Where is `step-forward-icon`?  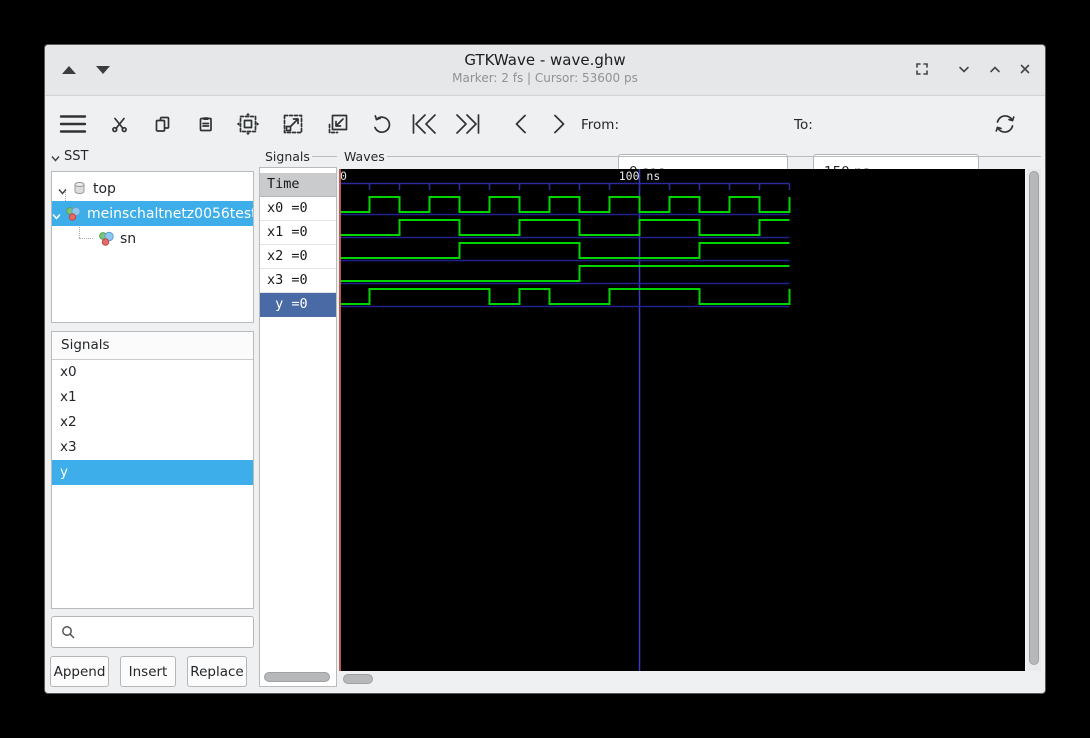 step-forward-icon is located at coordinates (559, 124).